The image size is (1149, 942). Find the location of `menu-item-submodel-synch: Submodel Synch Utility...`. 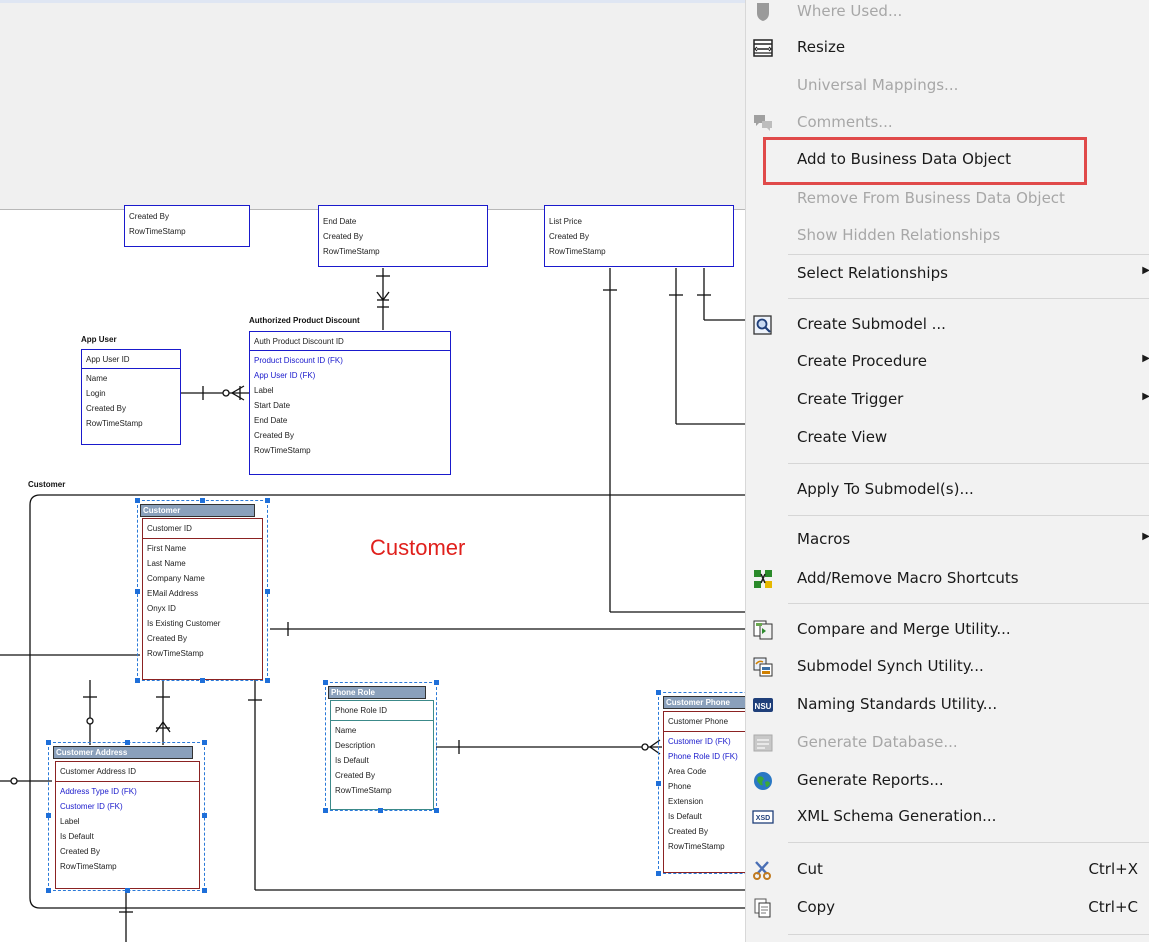

menu-item-submodel-synch: Submodel Synch Utility... is located at coordinates (947, 667).